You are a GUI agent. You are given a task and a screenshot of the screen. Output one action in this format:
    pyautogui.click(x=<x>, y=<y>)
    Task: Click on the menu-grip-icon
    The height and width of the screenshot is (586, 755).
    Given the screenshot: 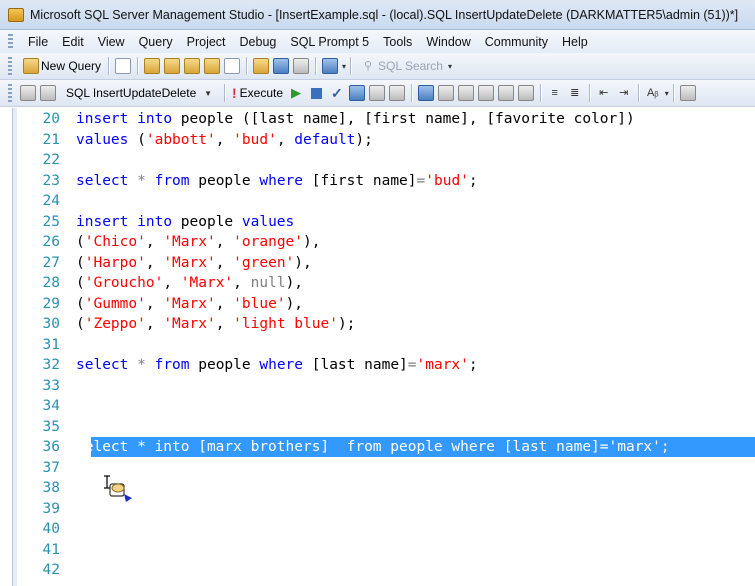 What is the action you would take?
    pyautogui.click(x=10, y=41)
    